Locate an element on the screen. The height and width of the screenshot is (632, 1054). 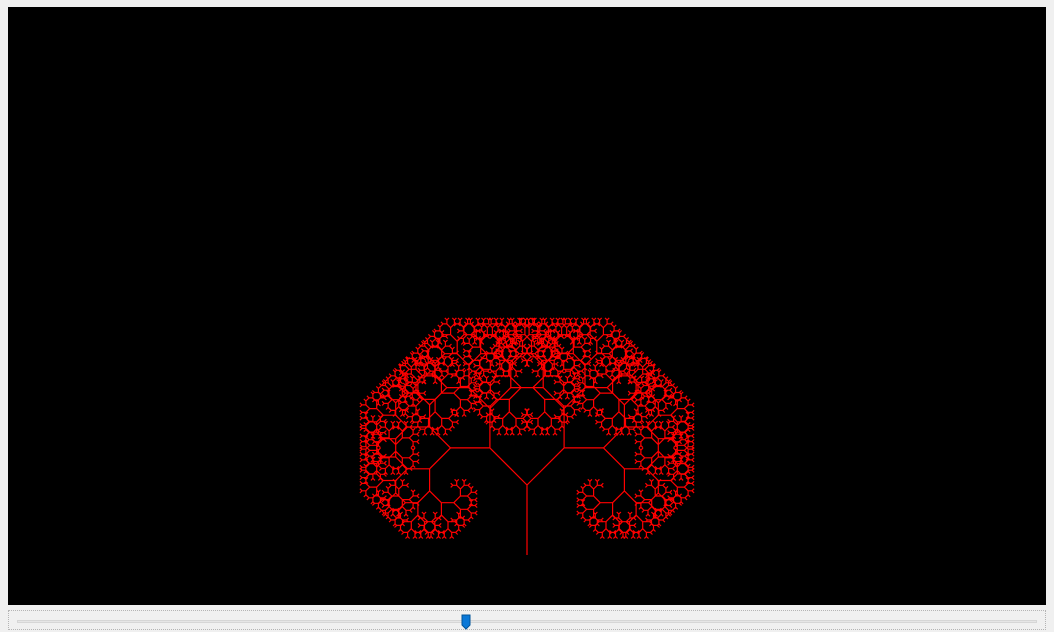
branch-path is located at coordinates (527, 436).